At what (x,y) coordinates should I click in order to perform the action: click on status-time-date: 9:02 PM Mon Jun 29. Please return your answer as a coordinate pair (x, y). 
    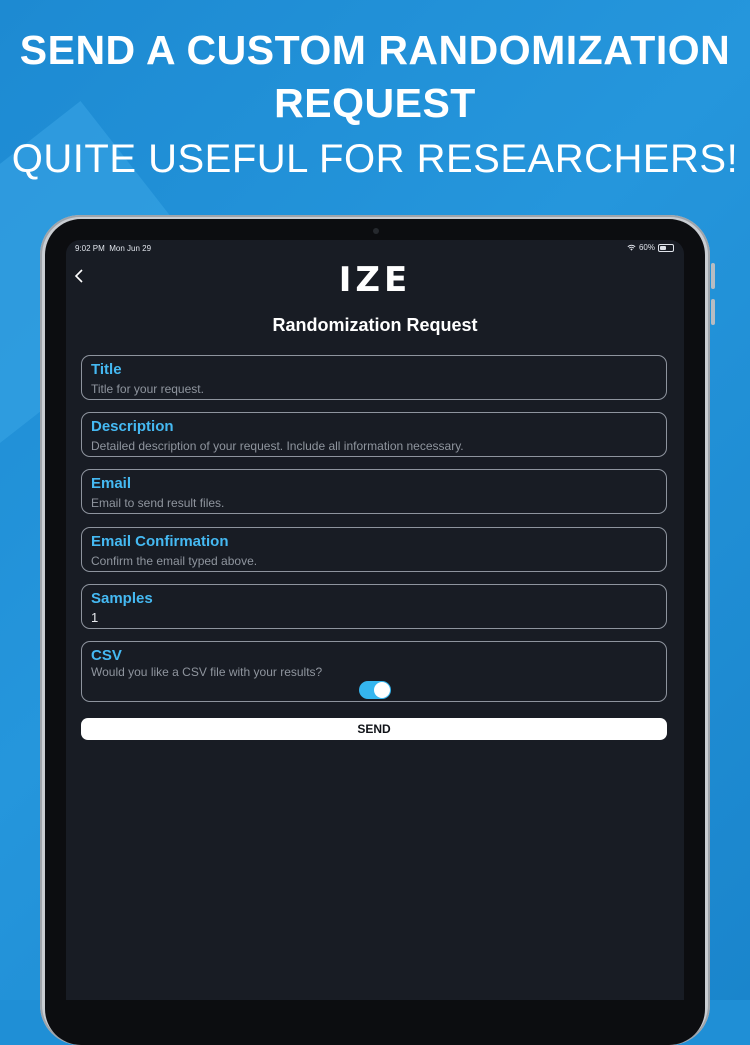
    Looking at the image, I should click on (113, 248).